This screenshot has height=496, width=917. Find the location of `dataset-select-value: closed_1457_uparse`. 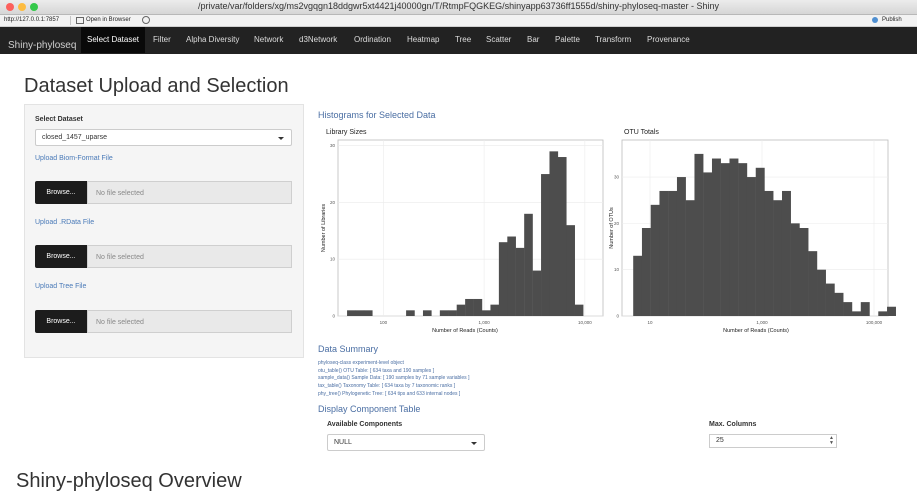

dataset-select-value: closed_1457_uparse is located at coordinates (74, 137).